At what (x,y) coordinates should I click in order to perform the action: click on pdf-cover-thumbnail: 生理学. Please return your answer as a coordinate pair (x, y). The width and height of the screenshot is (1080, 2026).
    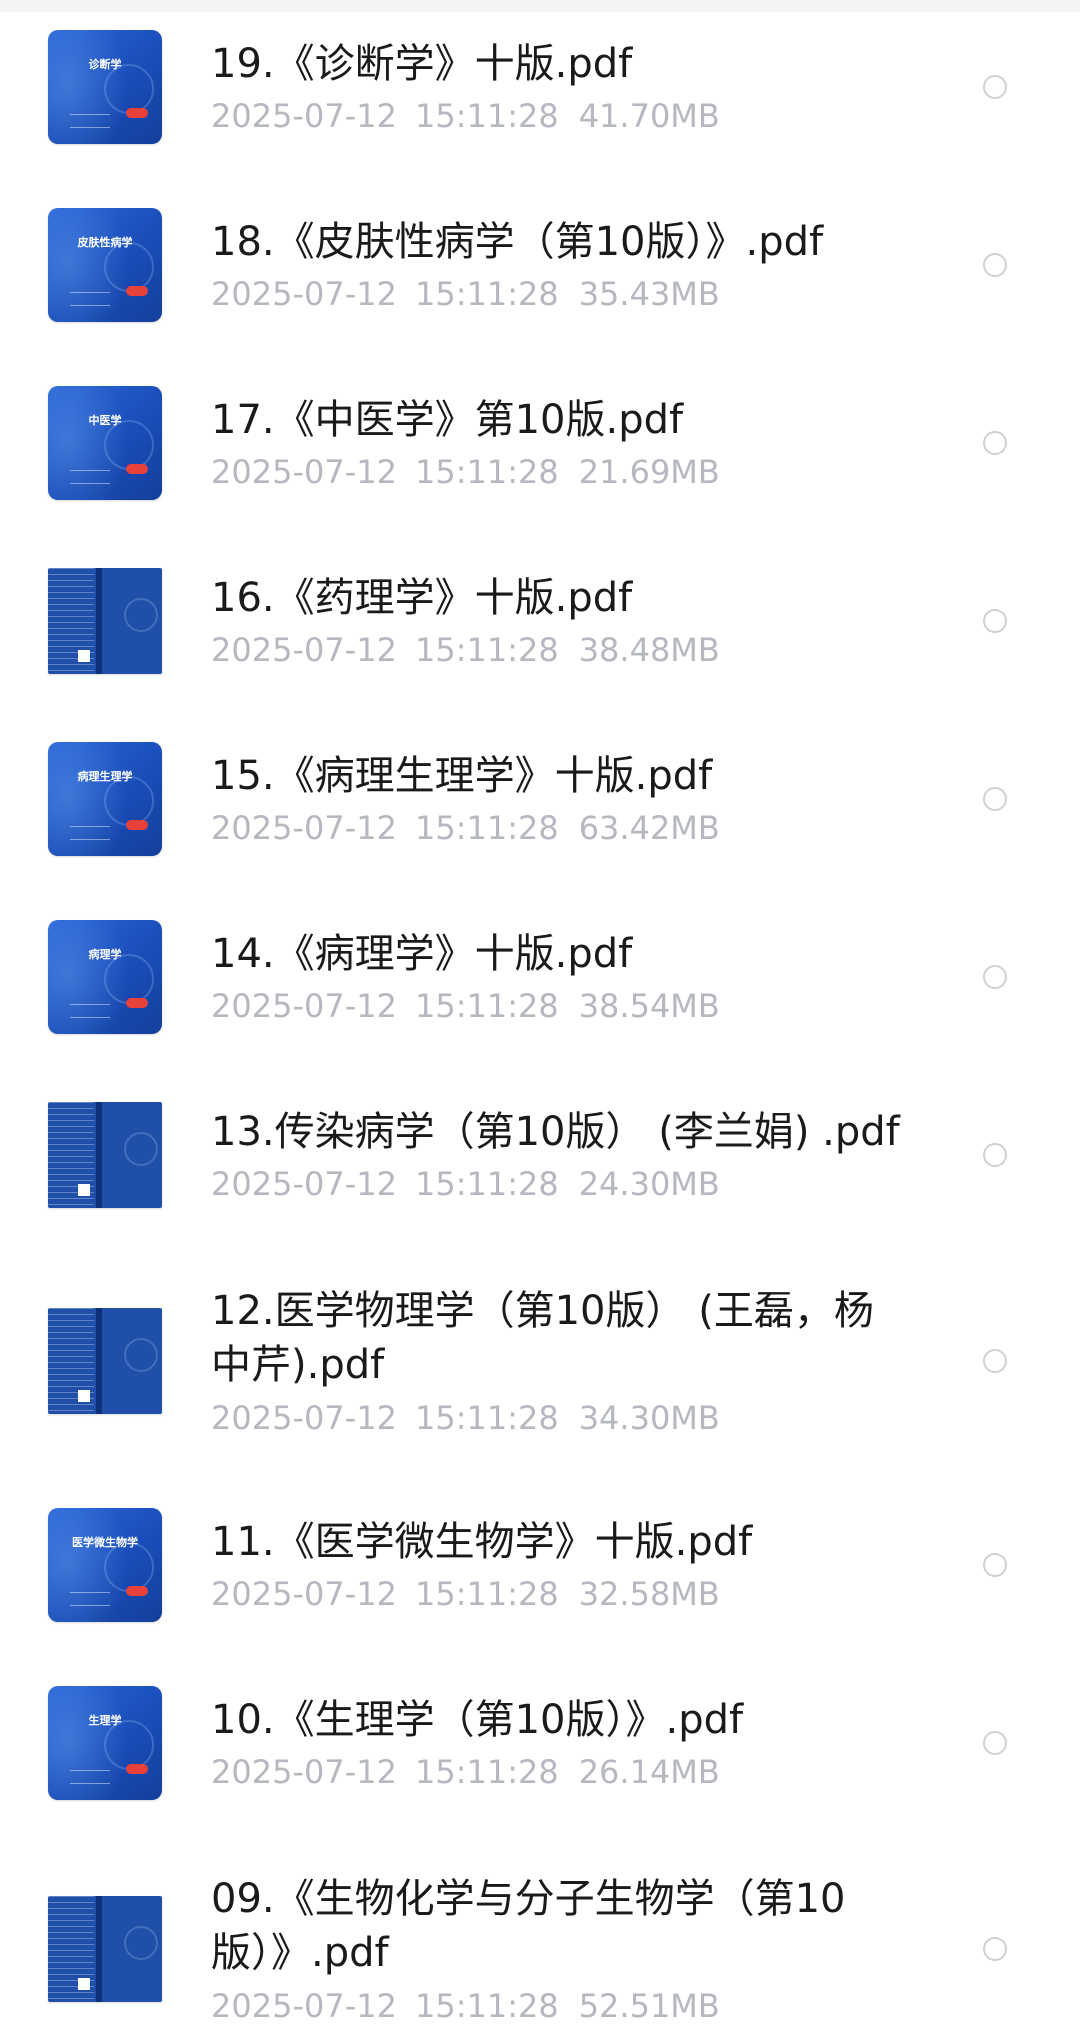
    Looking at the image, I should click on (105, 1743).